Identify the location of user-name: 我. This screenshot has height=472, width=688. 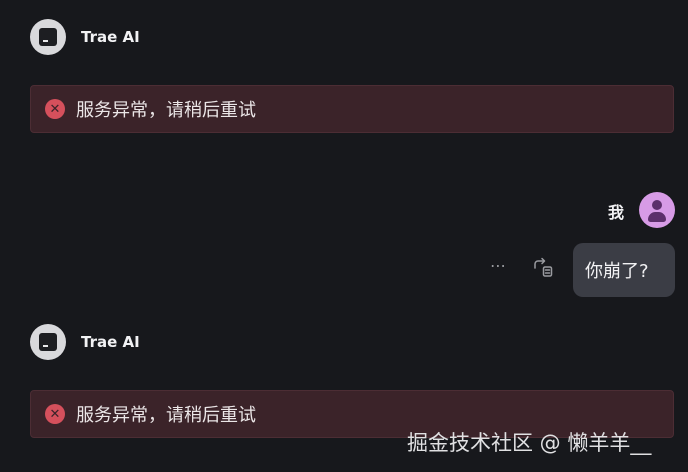
(615, 212).